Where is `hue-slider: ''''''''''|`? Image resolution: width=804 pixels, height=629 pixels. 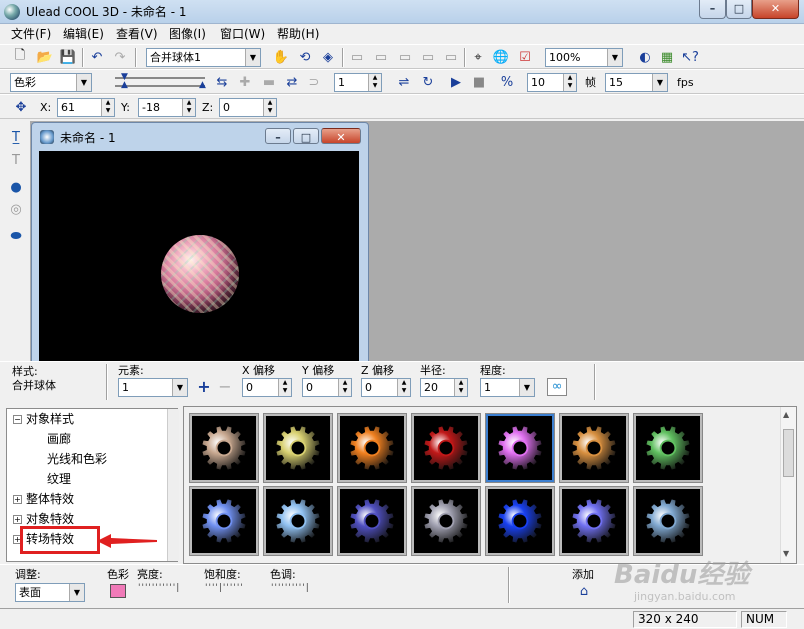
hue-slider: ''''''''''| is located at coordinates (290, 591).